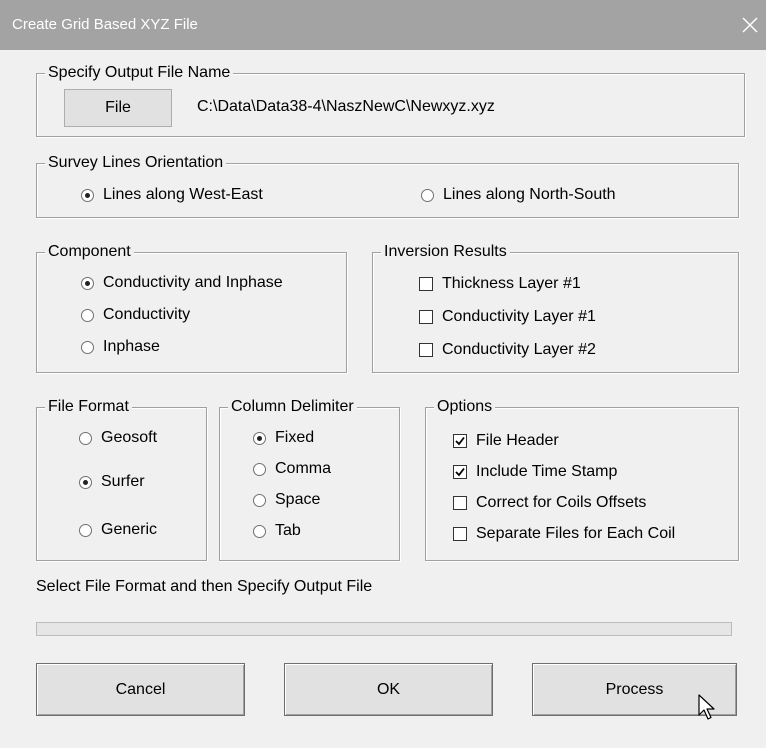 The height and width of the screenshot is (748, 766). Describe the element at coordinates (129, 529) in the screenshot. I see `radio-label: Generic` at that location.